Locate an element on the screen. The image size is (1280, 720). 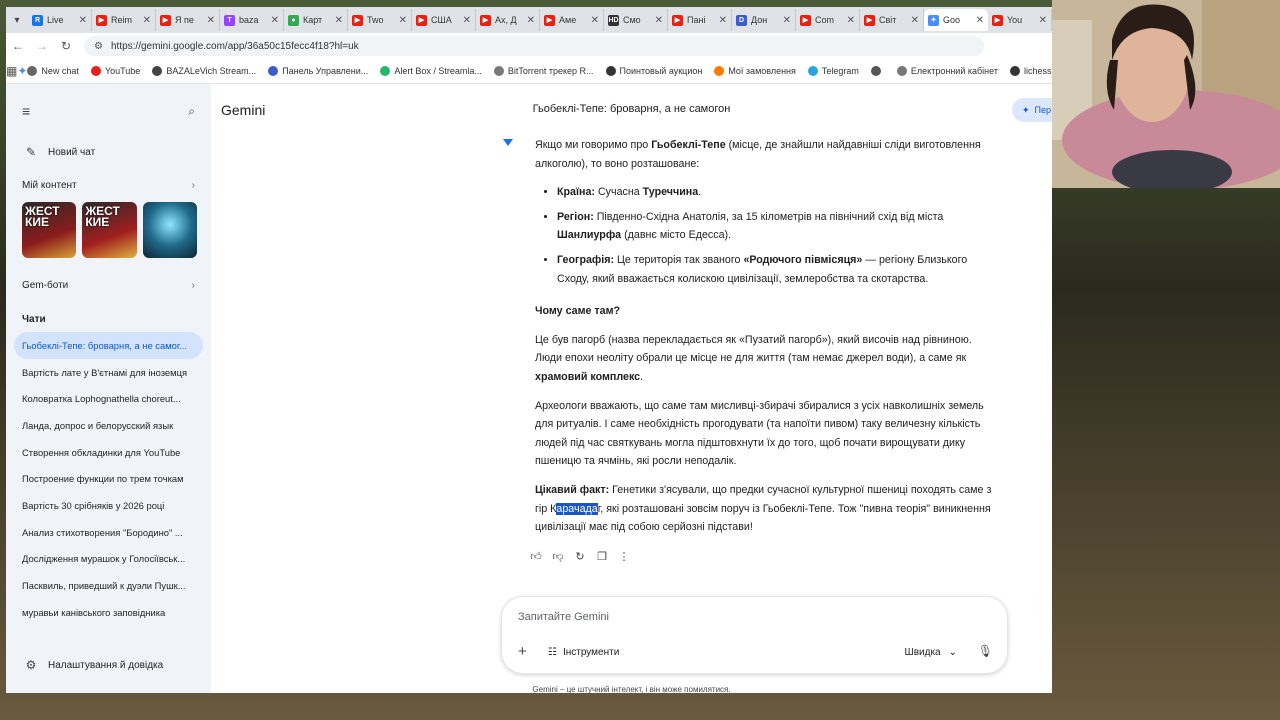
tools-button: ☷ Інструменти is located at coordinates (583, 652).